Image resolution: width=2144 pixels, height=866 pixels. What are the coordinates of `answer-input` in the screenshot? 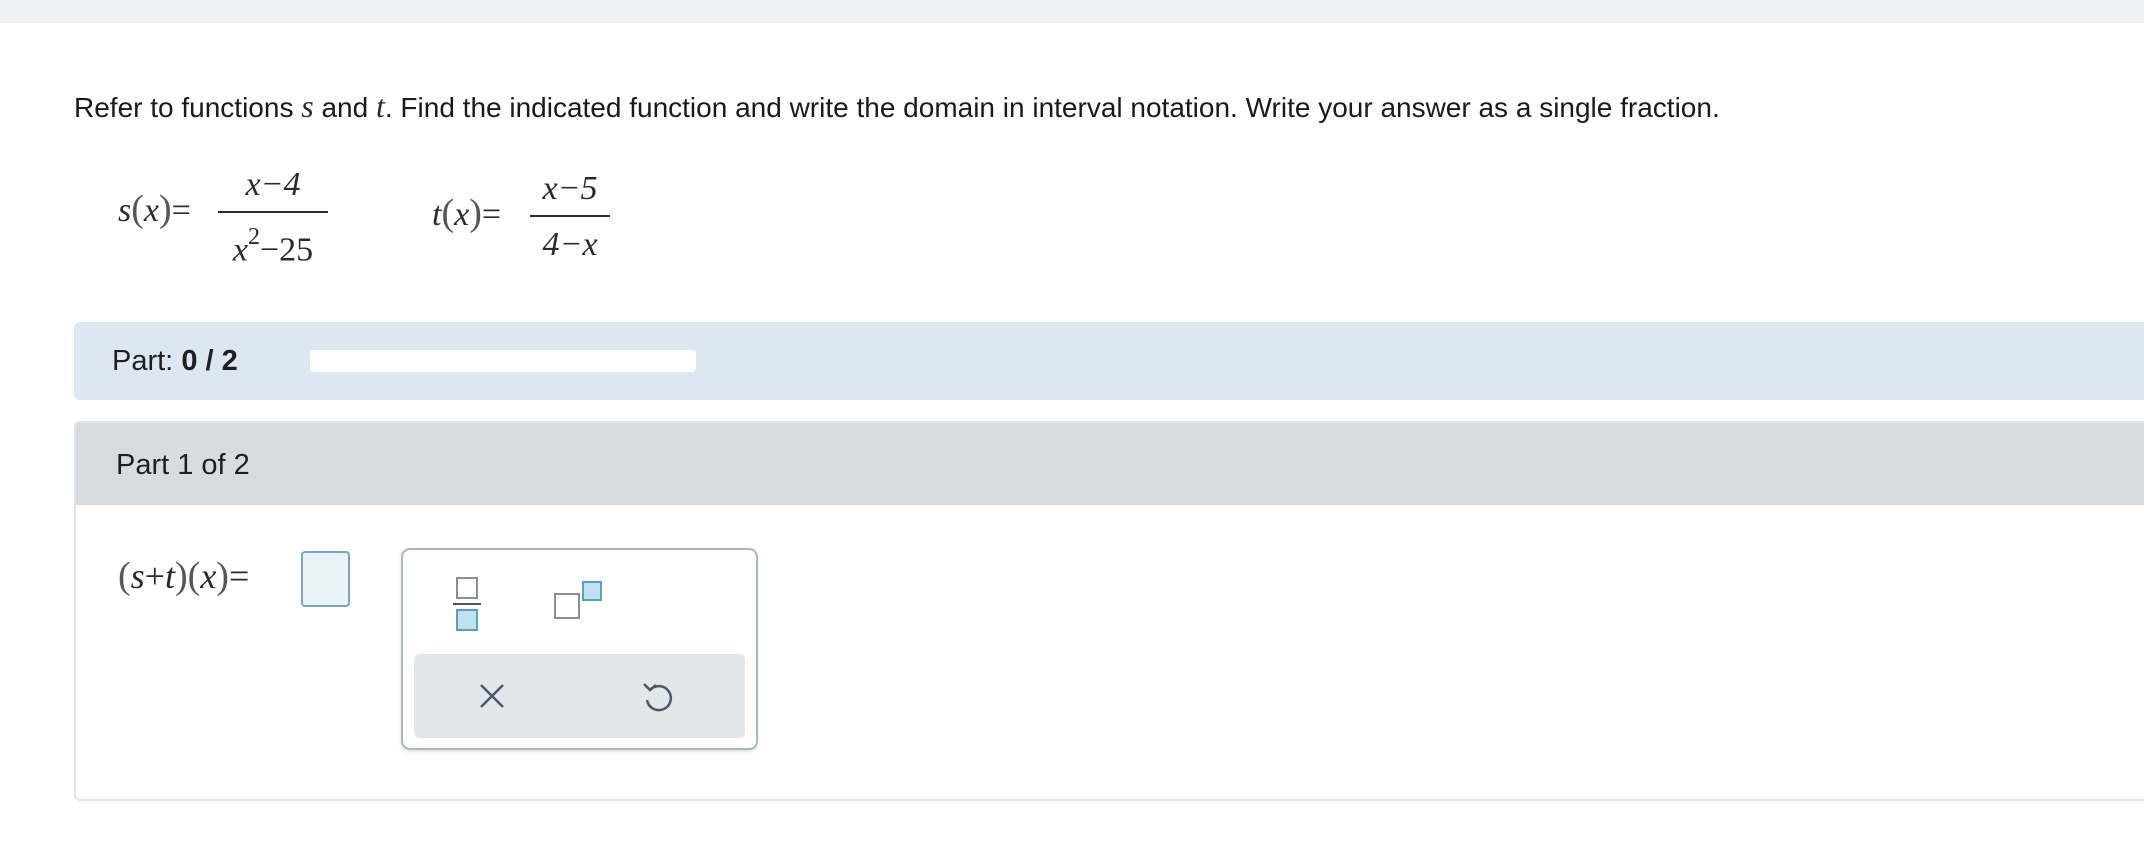 It's located at (325, 579).